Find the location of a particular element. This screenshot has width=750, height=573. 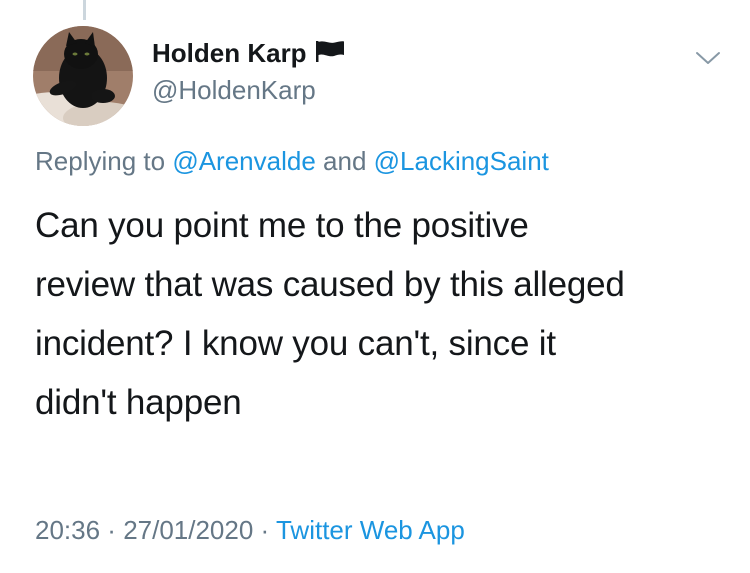

tweet-metadata: 20:36 · 27/01/2020 · Twitter Web App is located at coordinates (250, 530).